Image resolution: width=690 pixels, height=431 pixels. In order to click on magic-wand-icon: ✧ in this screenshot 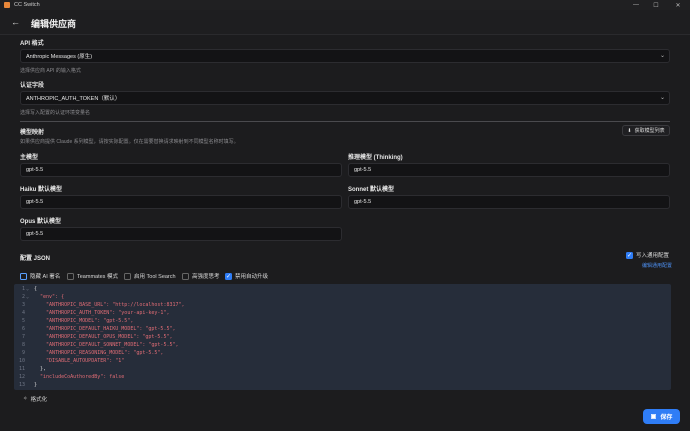, I will do `click(25, 399)`.